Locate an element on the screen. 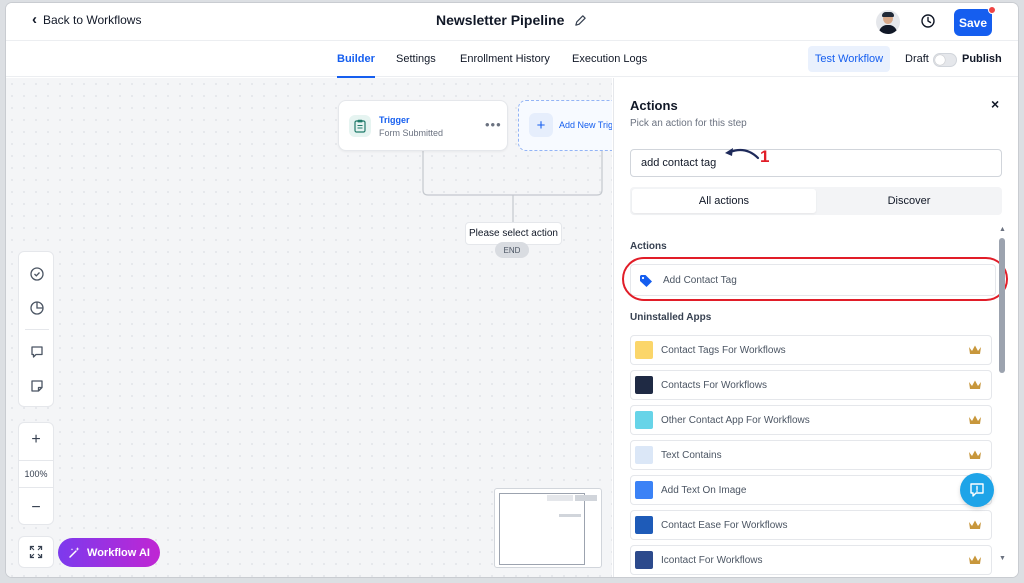  annotation-highlight-ring is located at coordinates (815, 279).